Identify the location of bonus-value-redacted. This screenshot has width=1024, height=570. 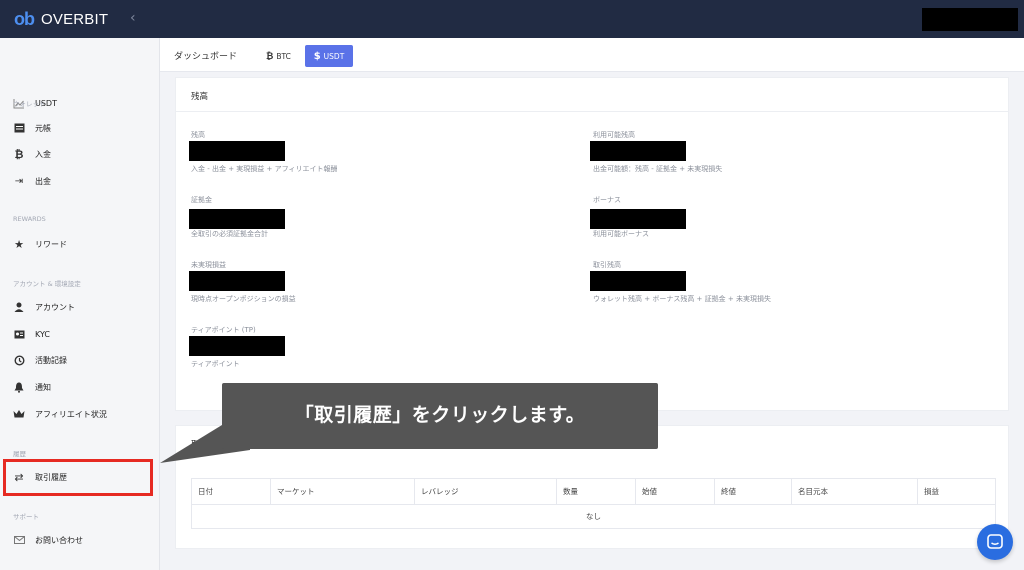
(638, 219).